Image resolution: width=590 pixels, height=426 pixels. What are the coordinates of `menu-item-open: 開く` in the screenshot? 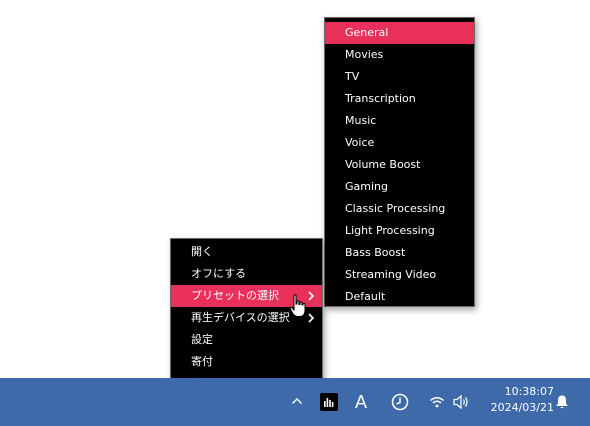 It's located at (246, 252).